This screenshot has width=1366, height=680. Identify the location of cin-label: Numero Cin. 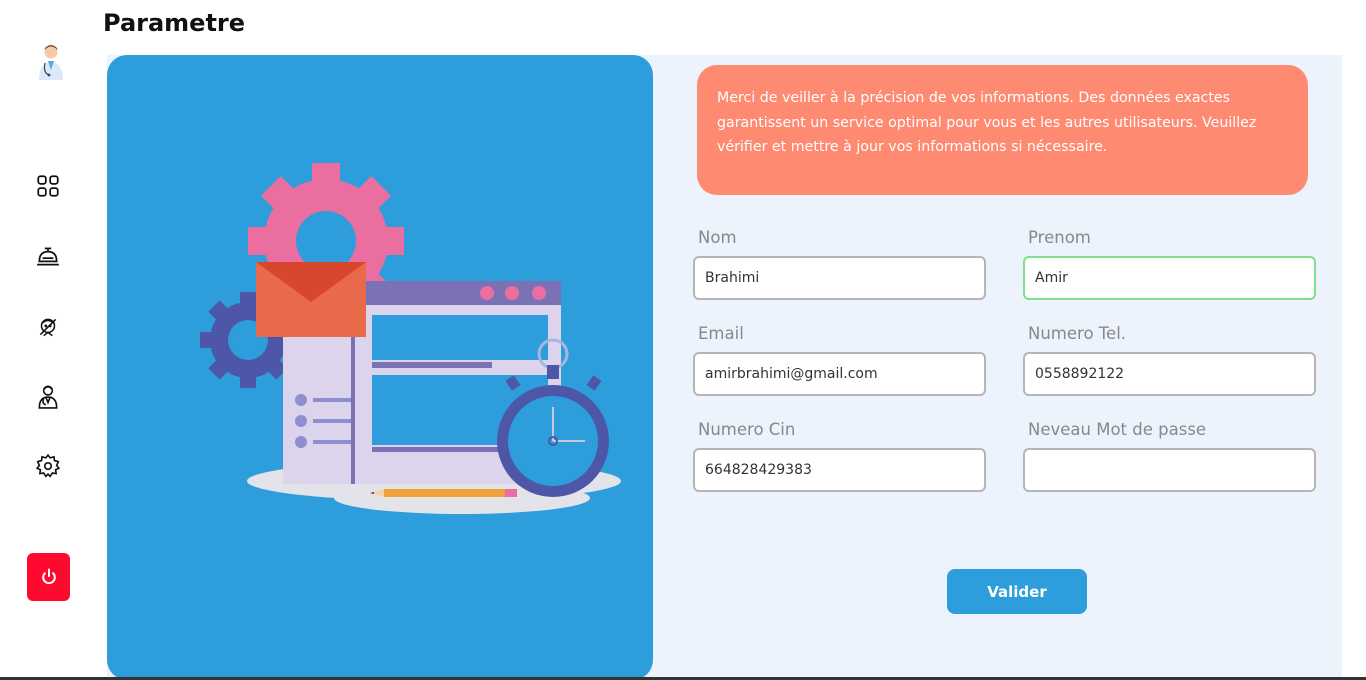
(747, 429).